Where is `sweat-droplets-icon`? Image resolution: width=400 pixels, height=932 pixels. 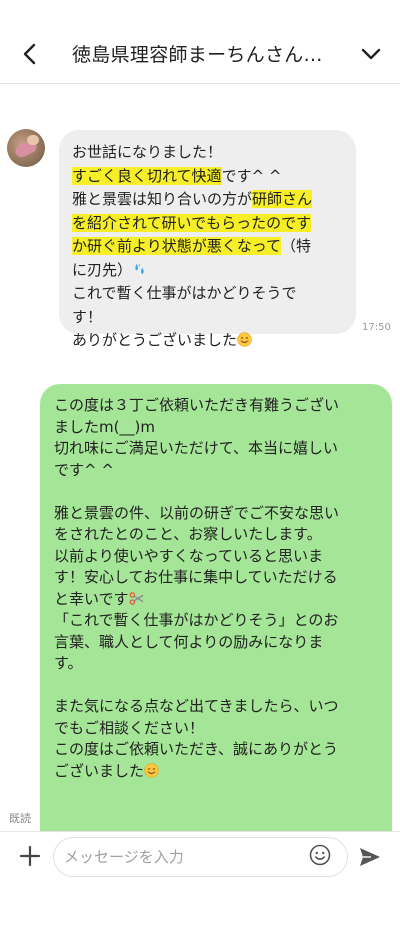
sweat-droplets-icon is located at coordinates (139, 268).